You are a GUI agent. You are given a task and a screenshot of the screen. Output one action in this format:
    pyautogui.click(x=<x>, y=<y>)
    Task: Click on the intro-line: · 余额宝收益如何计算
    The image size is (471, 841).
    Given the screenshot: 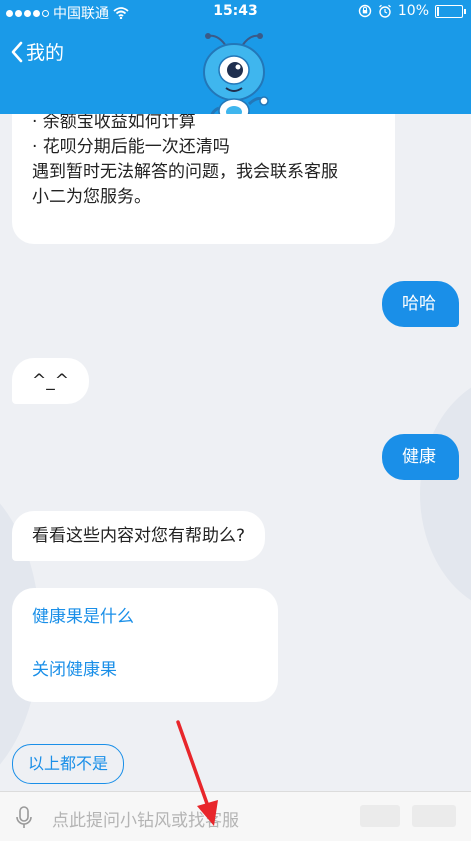 What is the action you would take?
    pyautogui.click(x=114, y=123)
    